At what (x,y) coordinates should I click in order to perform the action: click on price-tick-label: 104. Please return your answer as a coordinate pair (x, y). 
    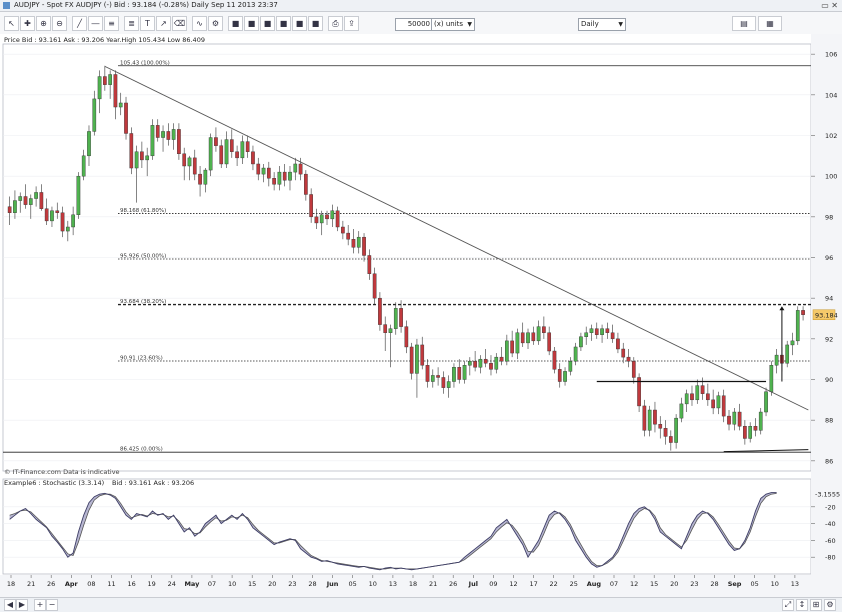
    Looking at the image, I should click on (831, 95).